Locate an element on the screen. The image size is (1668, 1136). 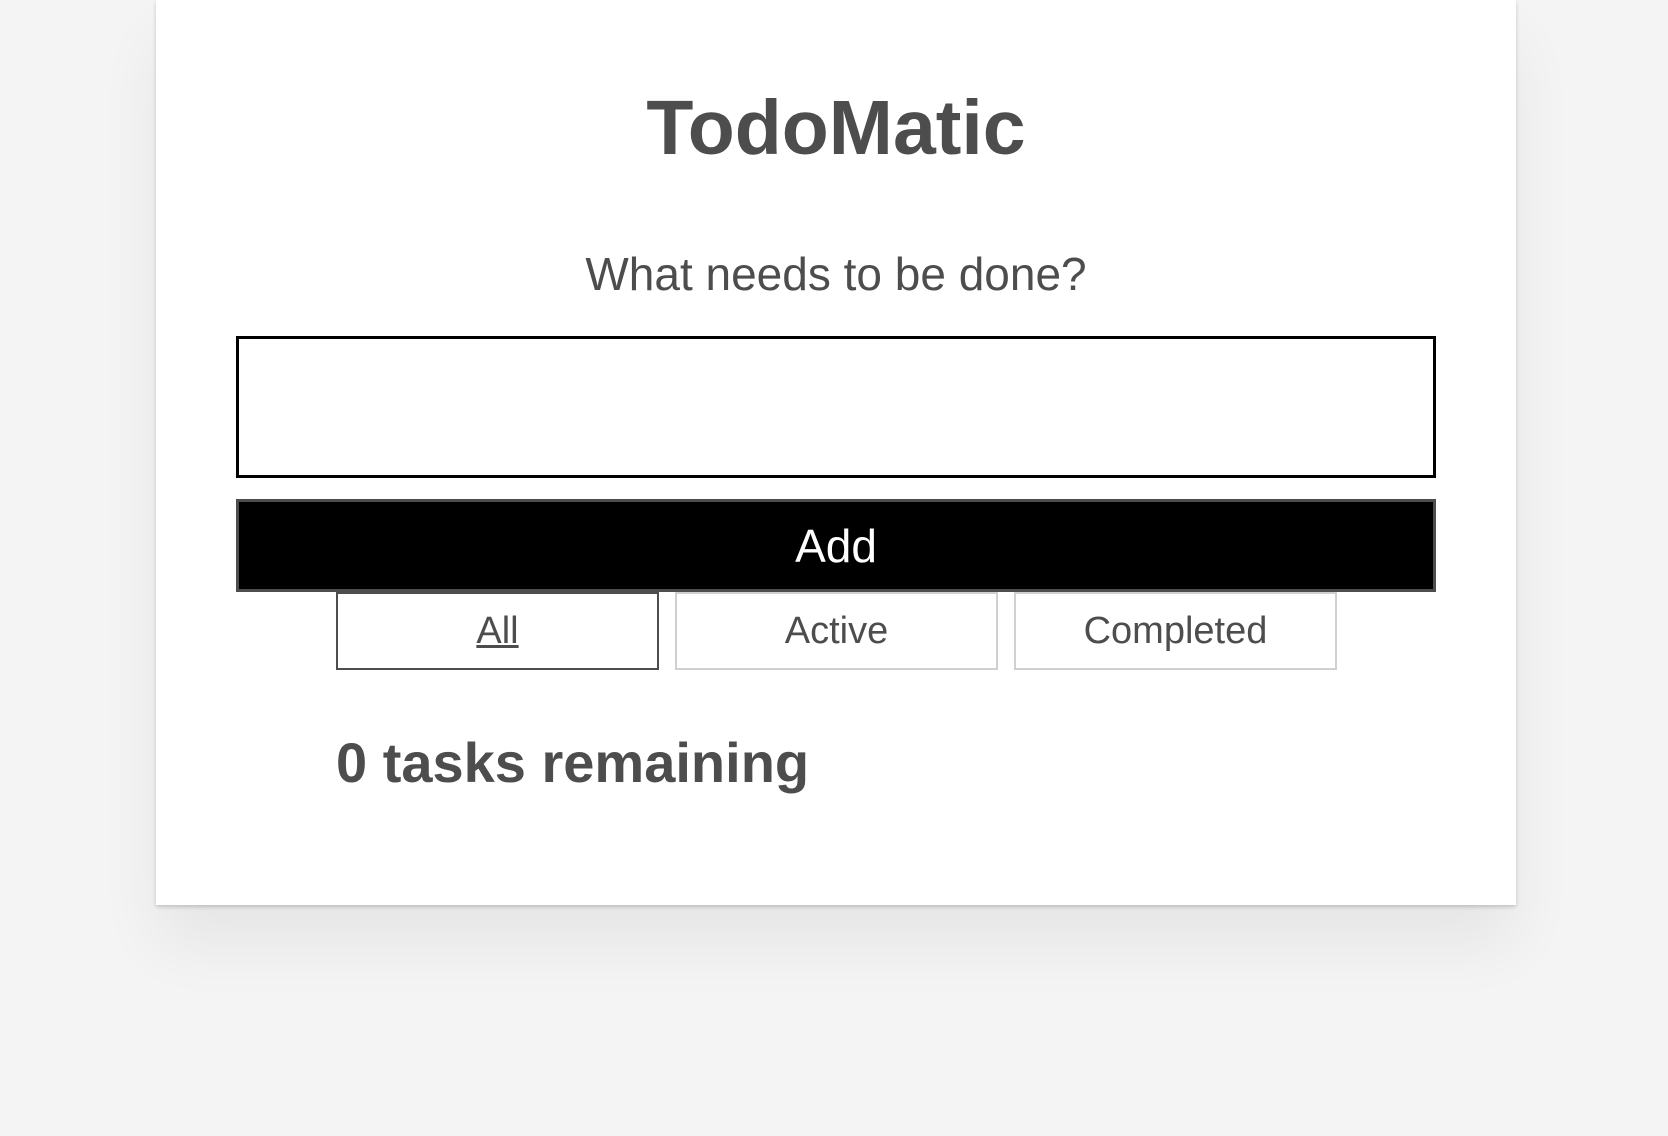
filter-active-button: Active is located at coordinates (836, 631).